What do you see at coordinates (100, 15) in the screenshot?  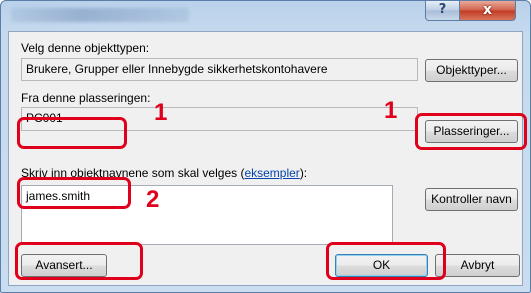 I see `window-title-blurred` at bounding box center [100, 15].